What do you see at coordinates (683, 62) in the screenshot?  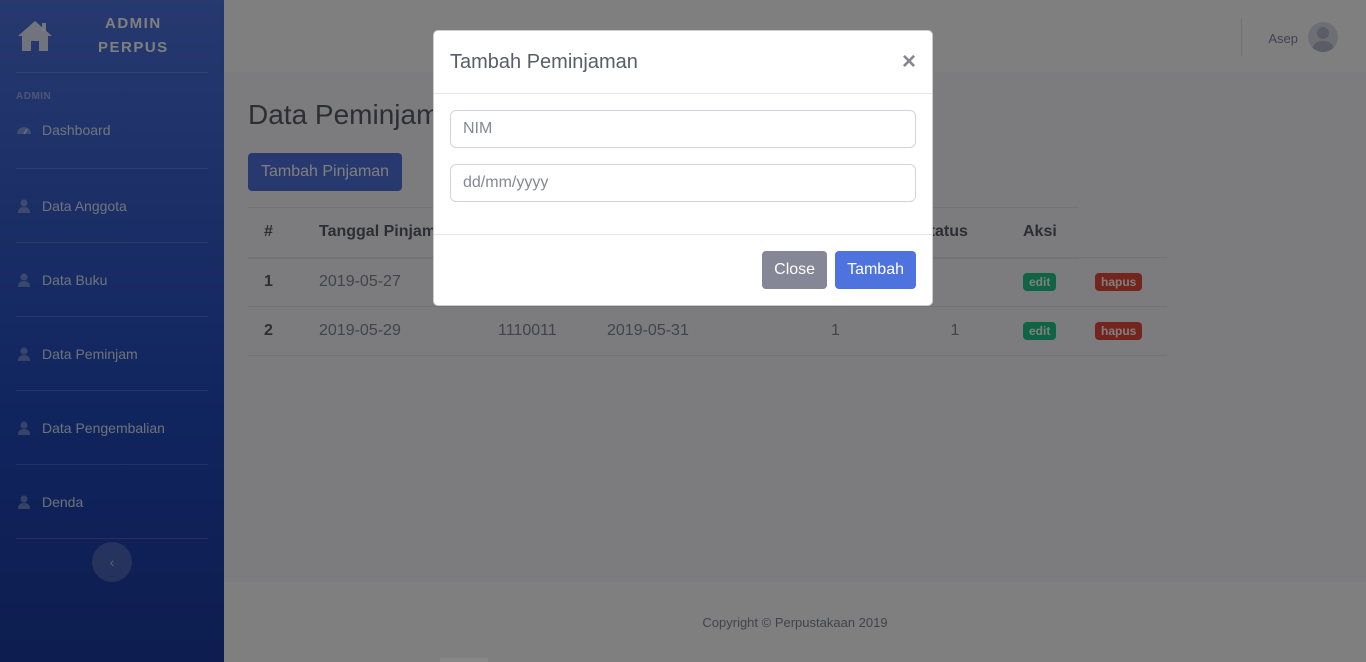 I see `modal-header: Tambah Peminjaman ×` at bounding box center [683, 62].